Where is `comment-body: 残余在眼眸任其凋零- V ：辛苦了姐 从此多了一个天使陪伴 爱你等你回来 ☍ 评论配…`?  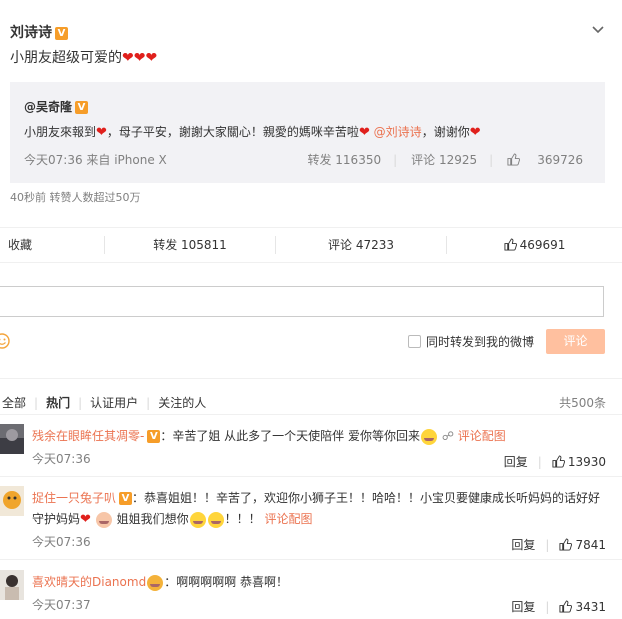 comment-body: 残余在眼眸任其凋零- V ：辛苦了姐 从此多了一个天使陪伴 爱你等你回来 ☍ 评论配… is located at coordinates (269, 436).